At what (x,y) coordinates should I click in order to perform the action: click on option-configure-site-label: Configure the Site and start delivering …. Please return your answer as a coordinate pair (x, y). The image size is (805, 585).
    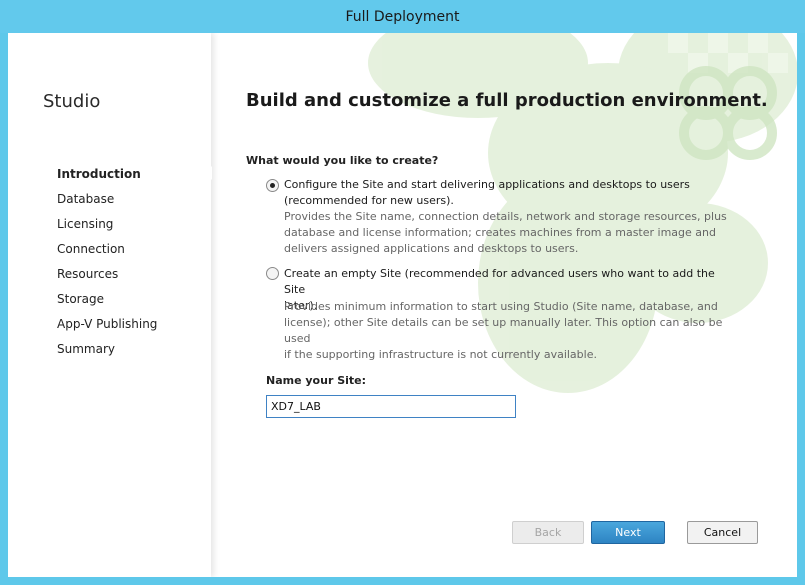
    Looking at the image, I should click on (509, 193).